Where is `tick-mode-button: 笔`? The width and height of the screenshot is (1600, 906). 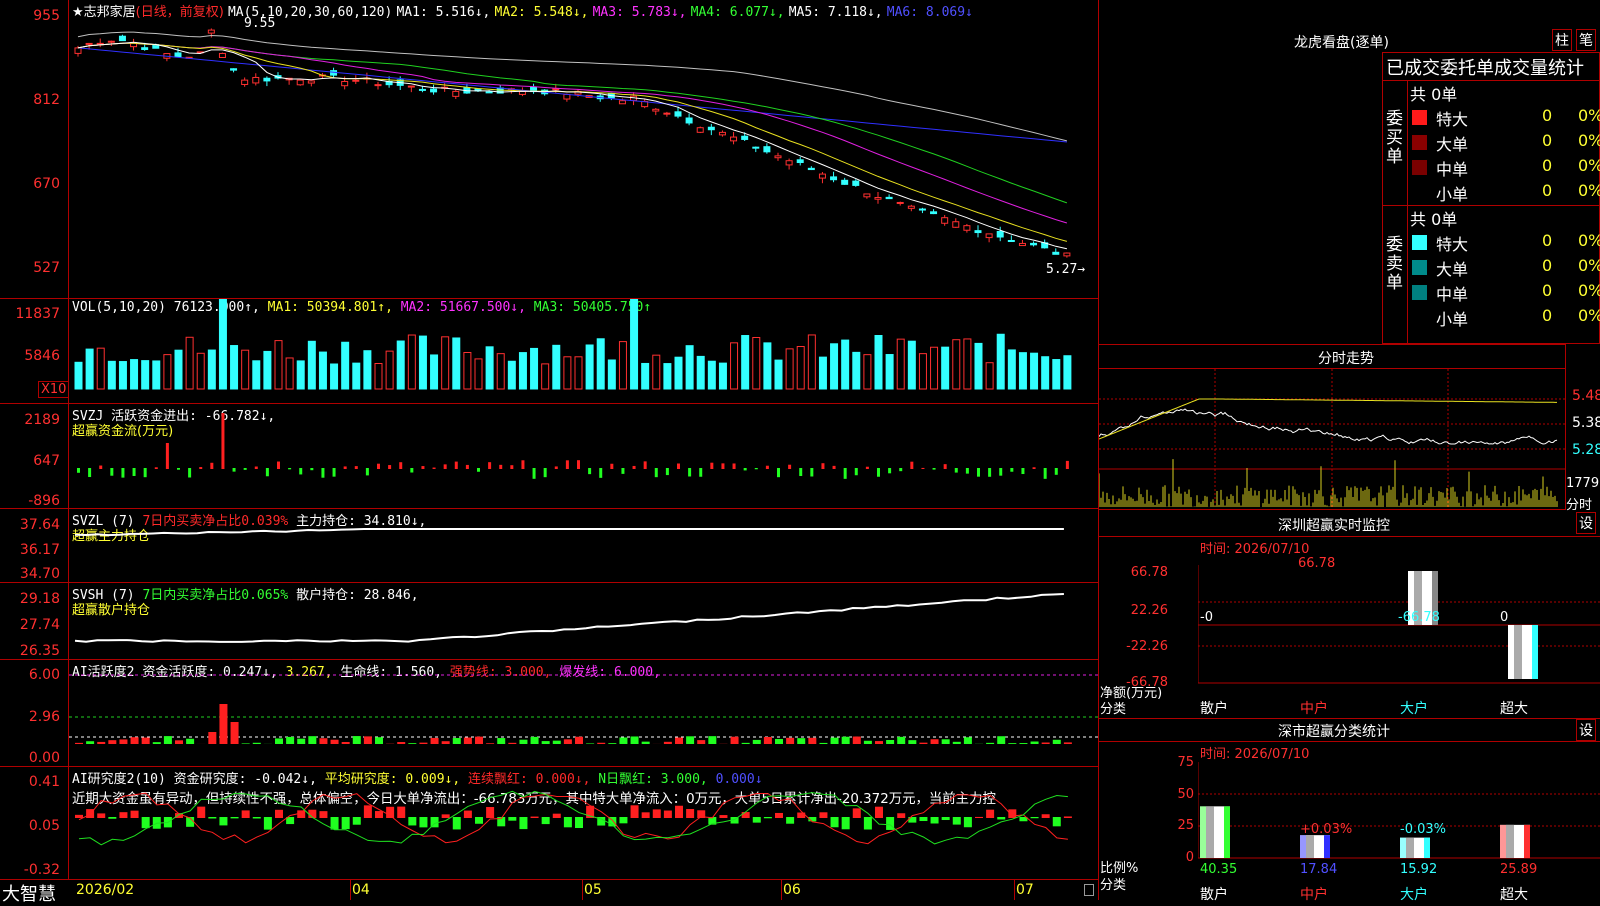 tick-mode-button: 笔 is located at coordinates (1586, 40).